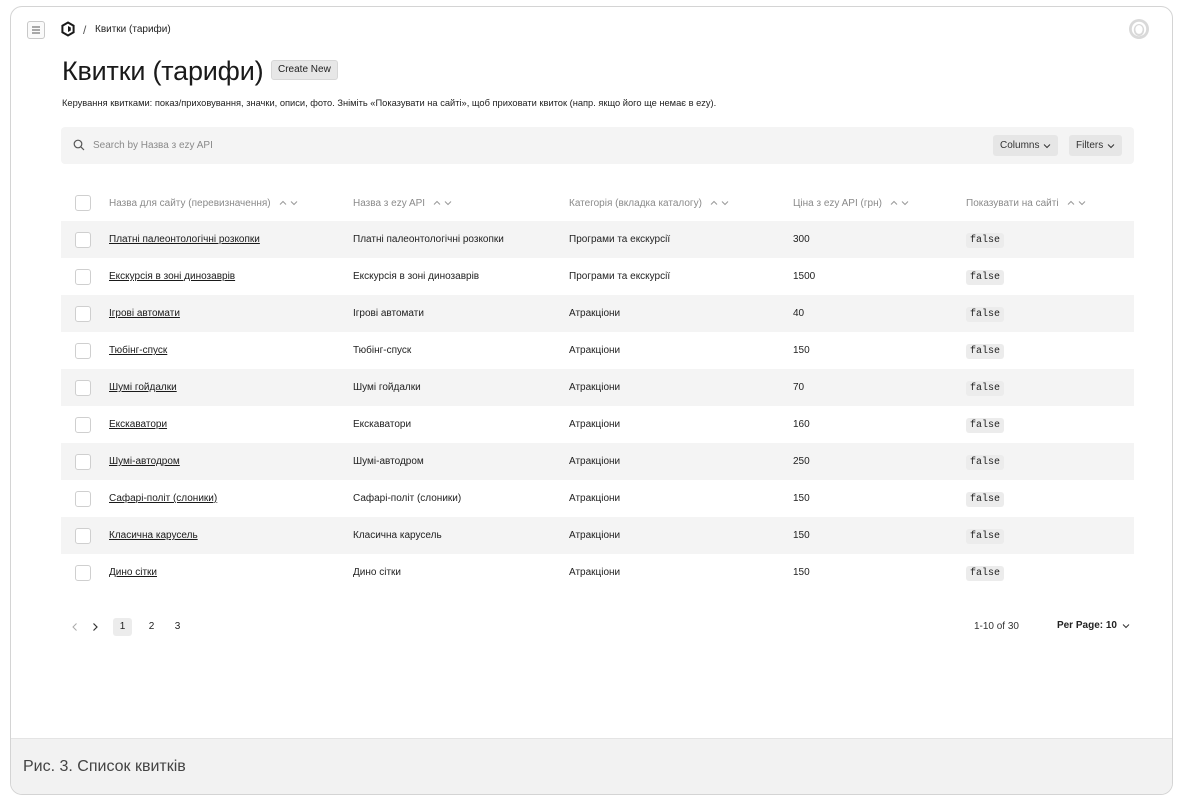 The image size is (1177, 799). I want to click on row-api-name: Класична карусель, so click(397, 535).